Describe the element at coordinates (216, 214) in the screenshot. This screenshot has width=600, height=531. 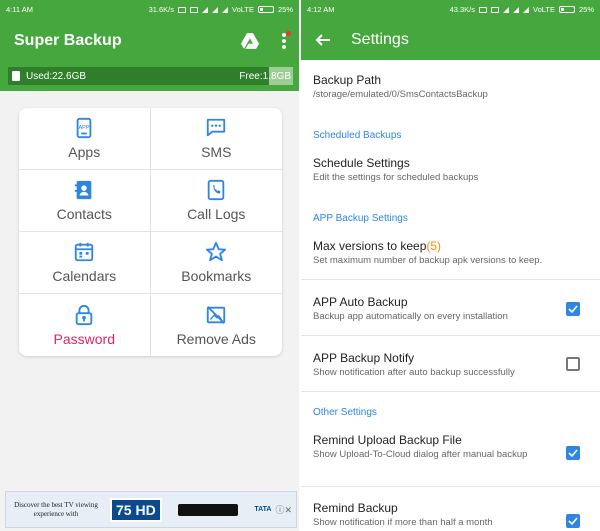
I see `grid-label-call-logs: Call Logs` at that location.